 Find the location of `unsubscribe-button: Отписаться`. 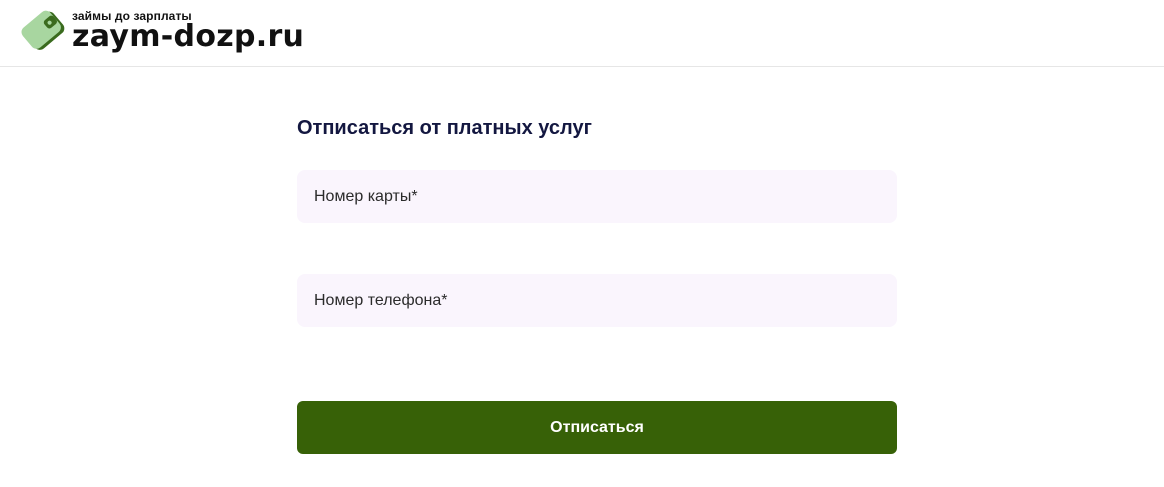

unsubscribe-button: Отписаться is located at coordinates (597, 427).